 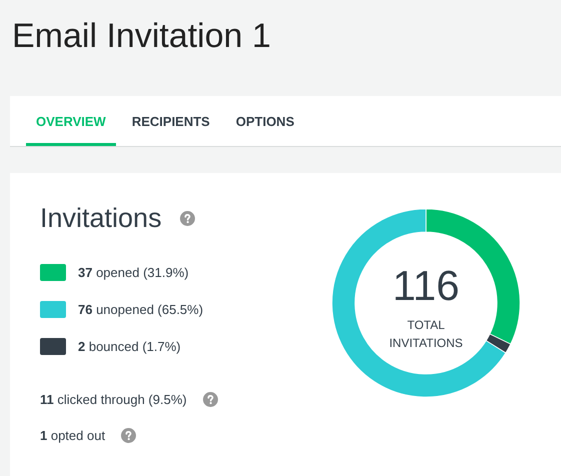 I want to click on page-title: Email Invitation 1, so click(x=141, y=36).